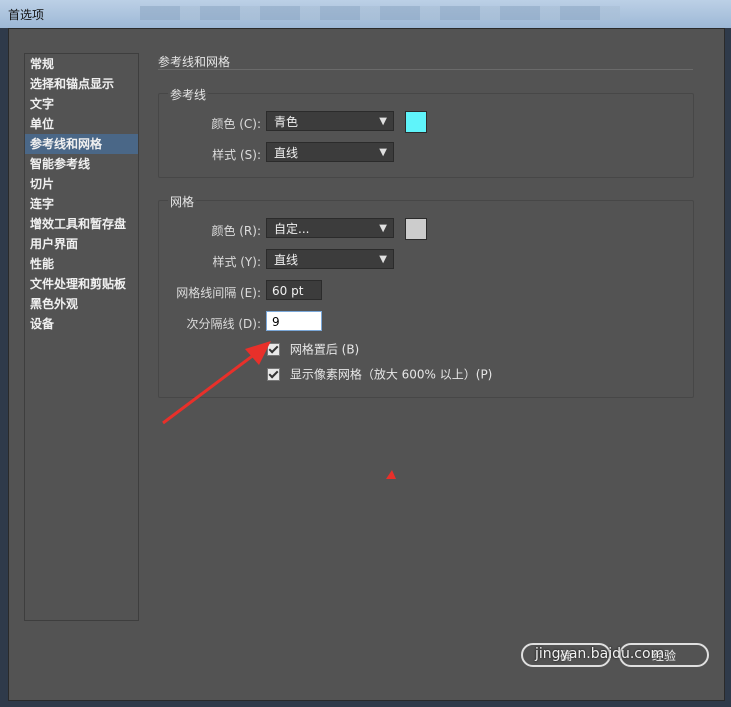  I want to click on sidebar-item-performance: 性能, so click(81, 264).